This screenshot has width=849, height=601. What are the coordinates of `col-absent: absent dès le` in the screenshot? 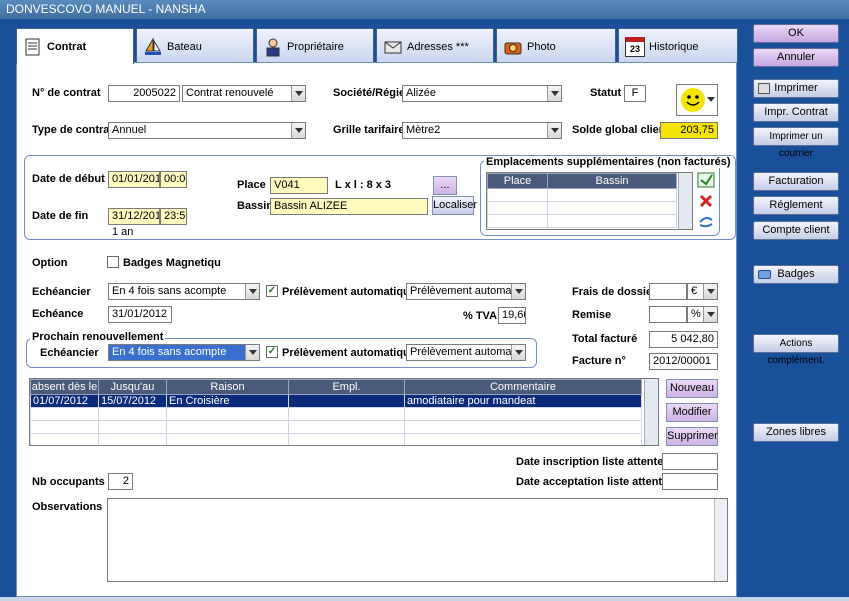 It's located at (64, 387).